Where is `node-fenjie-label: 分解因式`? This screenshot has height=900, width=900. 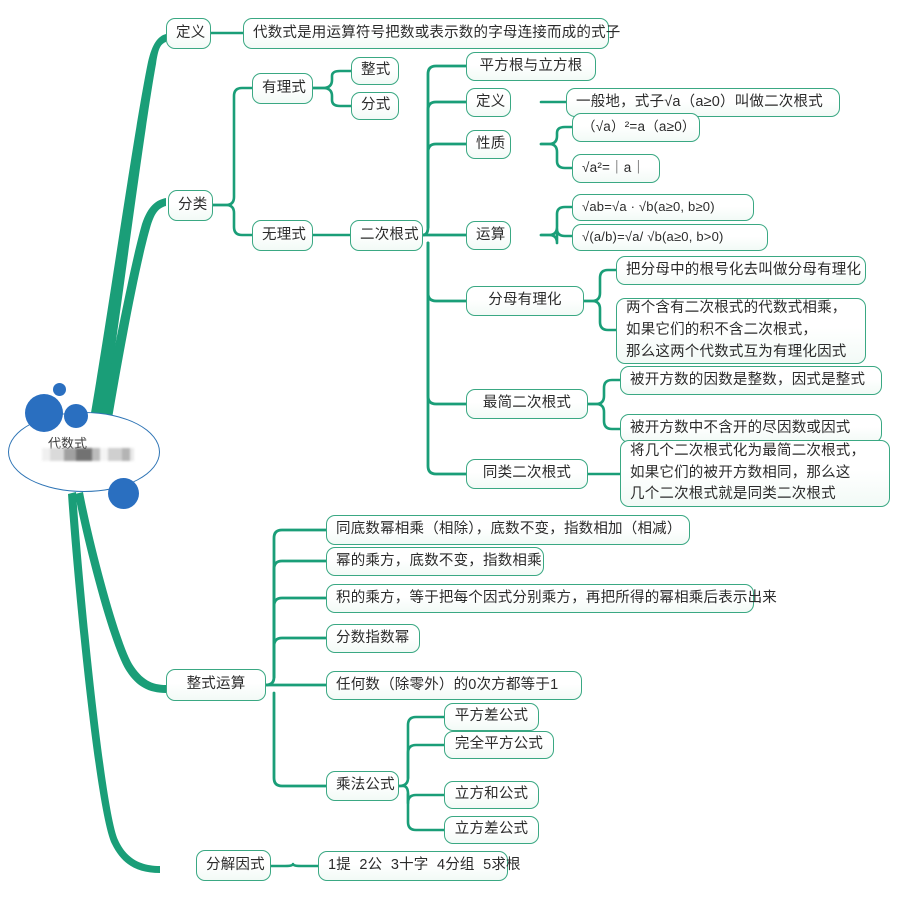
node-fenjie-label: 分解因式 is located at coordinates (235, 864).